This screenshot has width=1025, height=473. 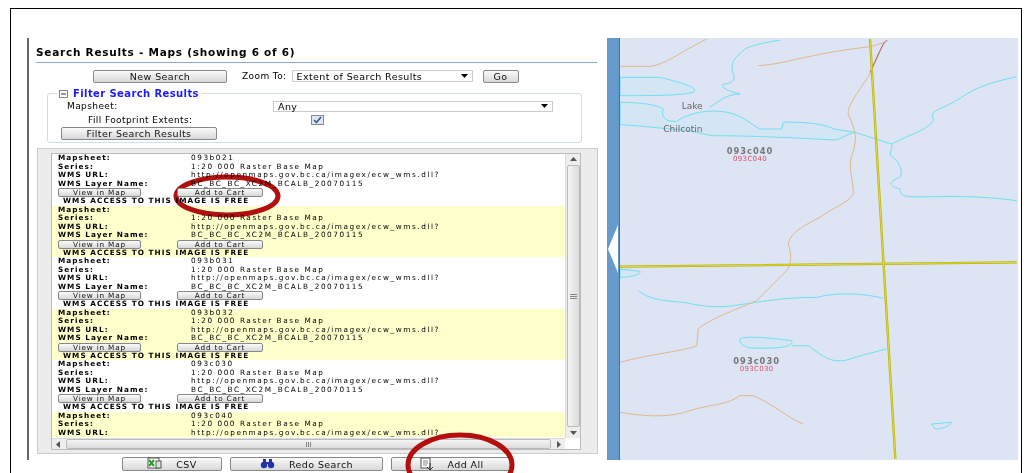 I want to click on binoculars-icon, so click(x=268, y=464).